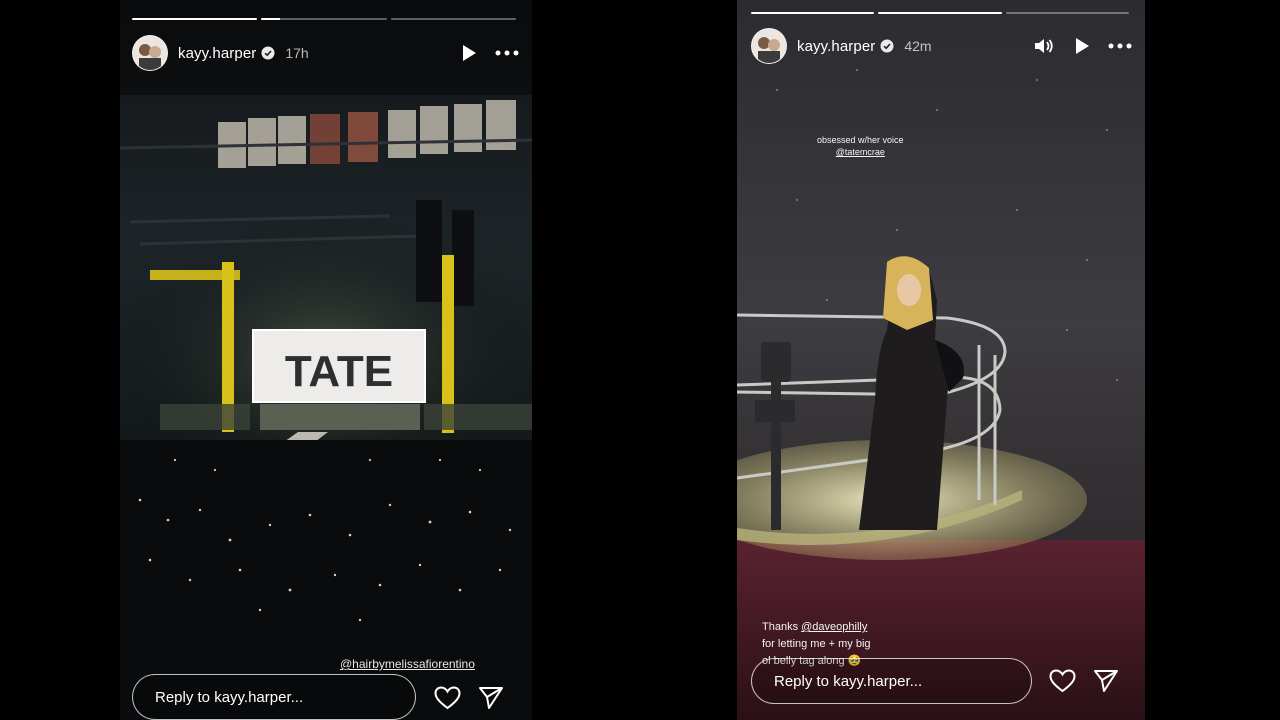 The width and height of the screenshot is (1280, 720). I want to click on caption-top: obsessed w/her voice @tatemcrae, so click(860, 146).